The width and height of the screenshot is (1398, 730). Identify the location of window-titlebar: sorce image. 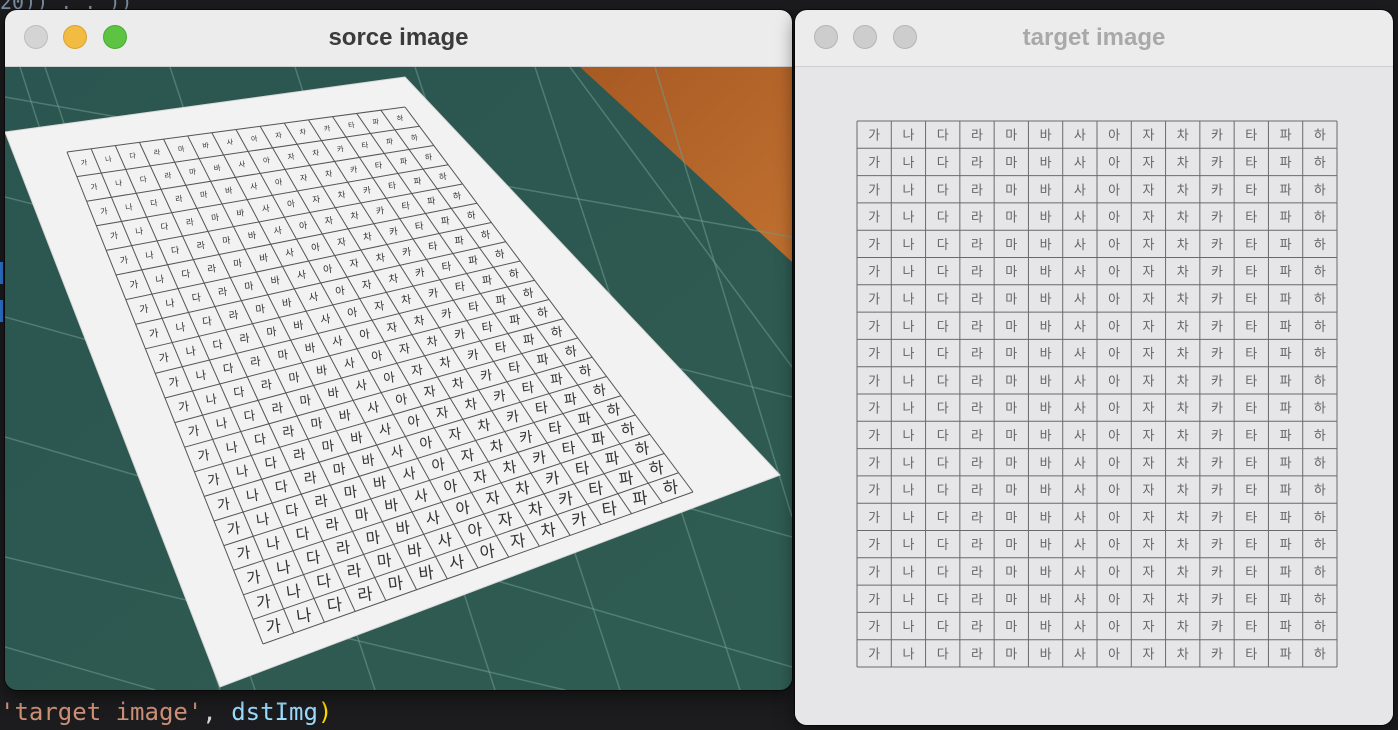
(398, 38).